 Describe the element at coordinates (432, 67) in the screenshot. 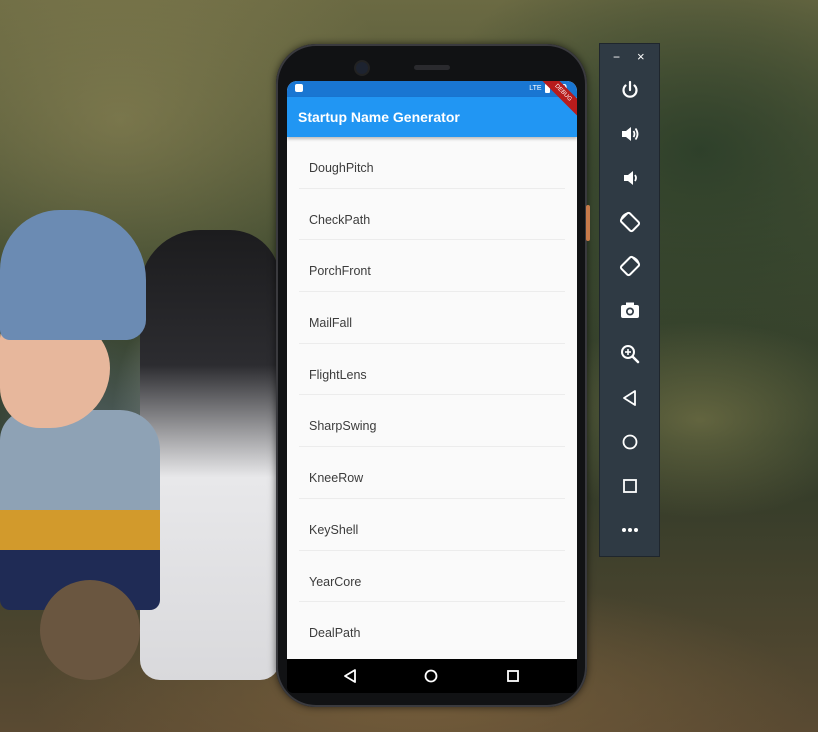

I see `phone-speaker` at that location.